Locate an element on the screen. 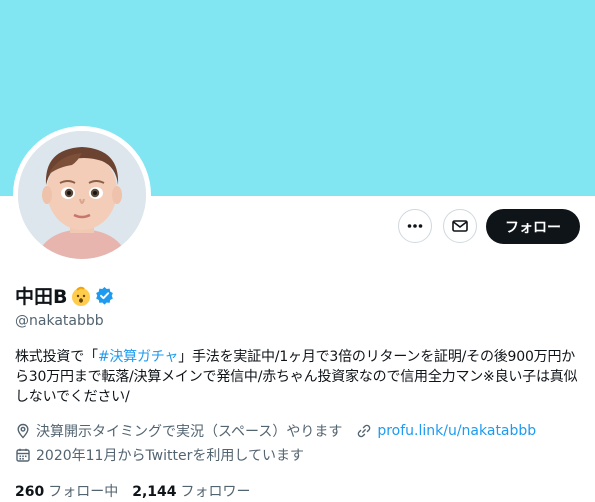  website-group: profu.link/u/nakatabbb is located at coordinates (446, 431).